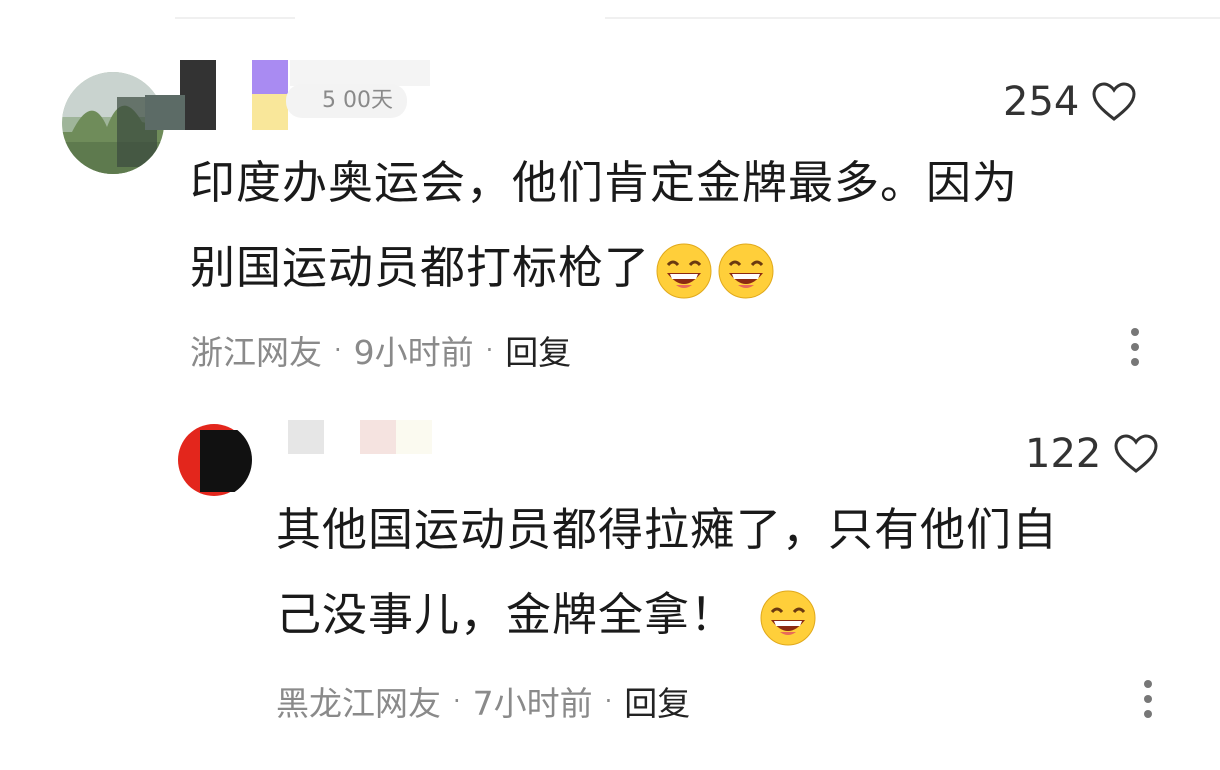 The image size is (1220, 770). What do you see at coordinates (532, 703) in the screenshot?
I see `timestamp: 7小时前` at bounding box center [532, 703].